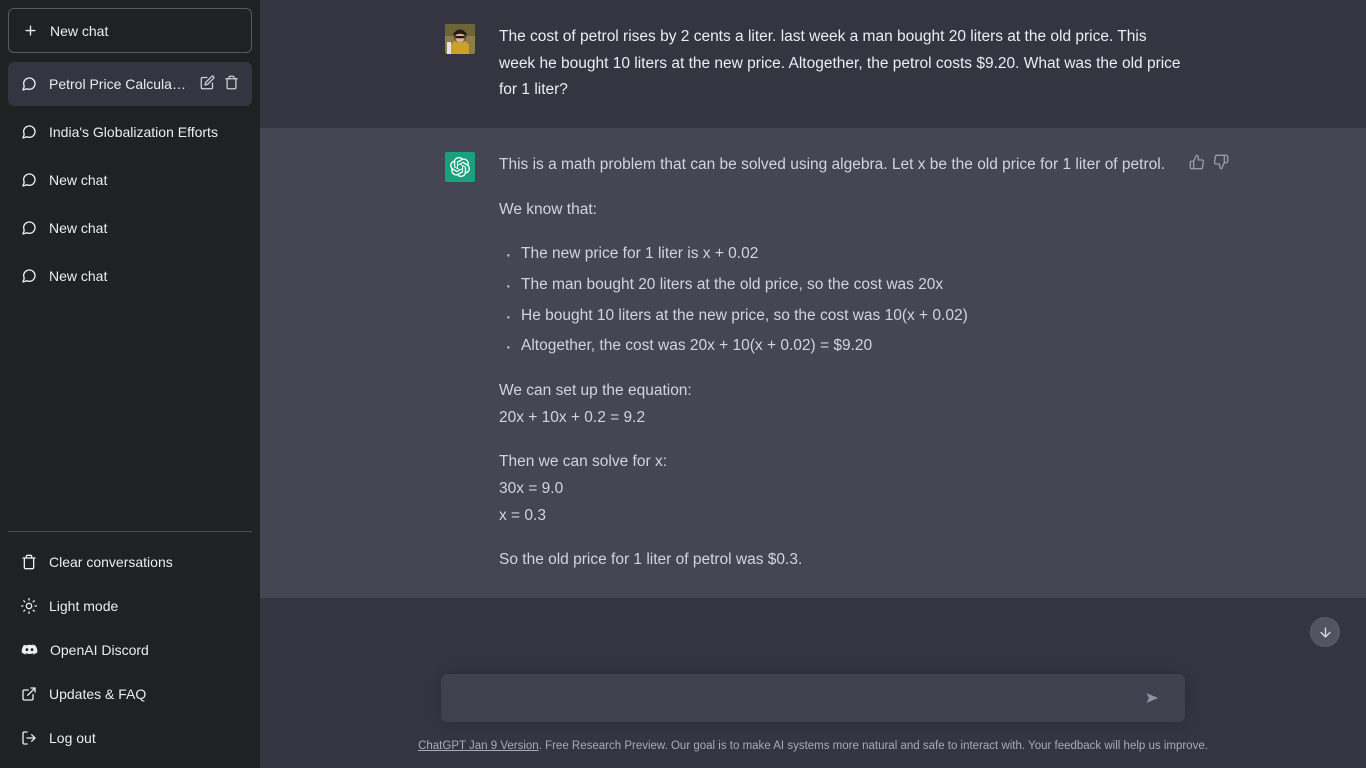 The image size is (1366, 768). What do you see at coordinates (99, 650) in the screenshot?
I see `menu-item-label: OpenAI Discord` at bounding box center [99, 650].